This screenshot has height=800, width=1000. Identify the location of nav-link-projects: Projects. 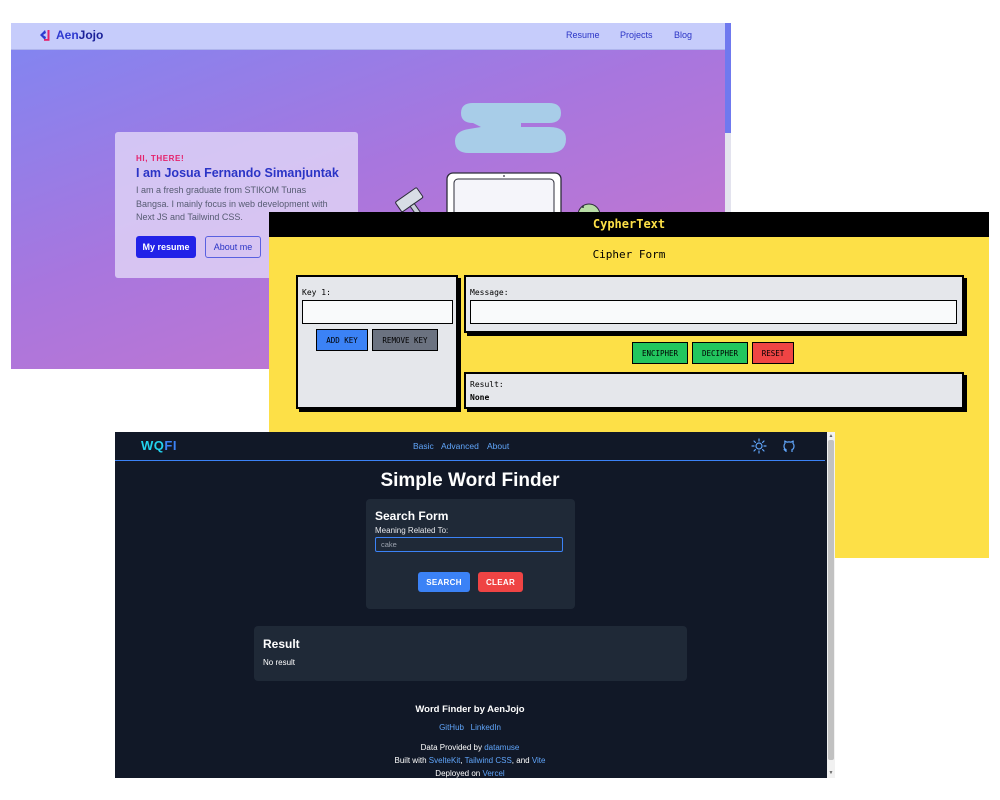
(636, 35).